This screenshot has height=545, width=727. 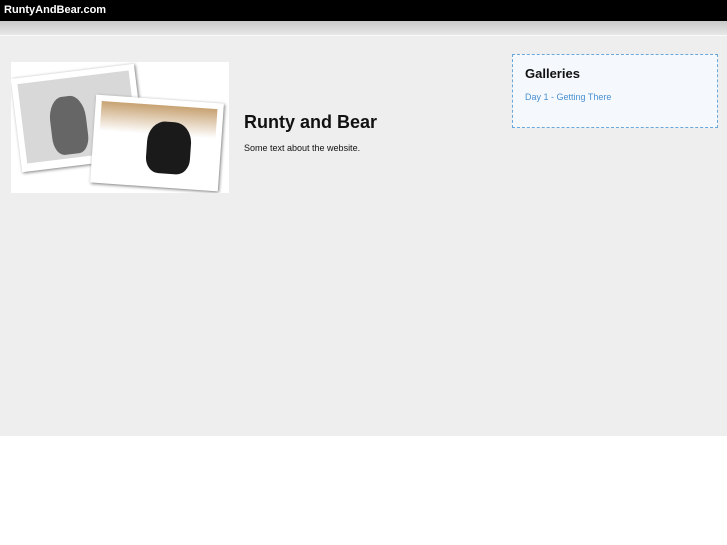 What do you see at coordinates (363, 28) in the screenshot?
I see `header-shade` at bounding box center [363, 28].